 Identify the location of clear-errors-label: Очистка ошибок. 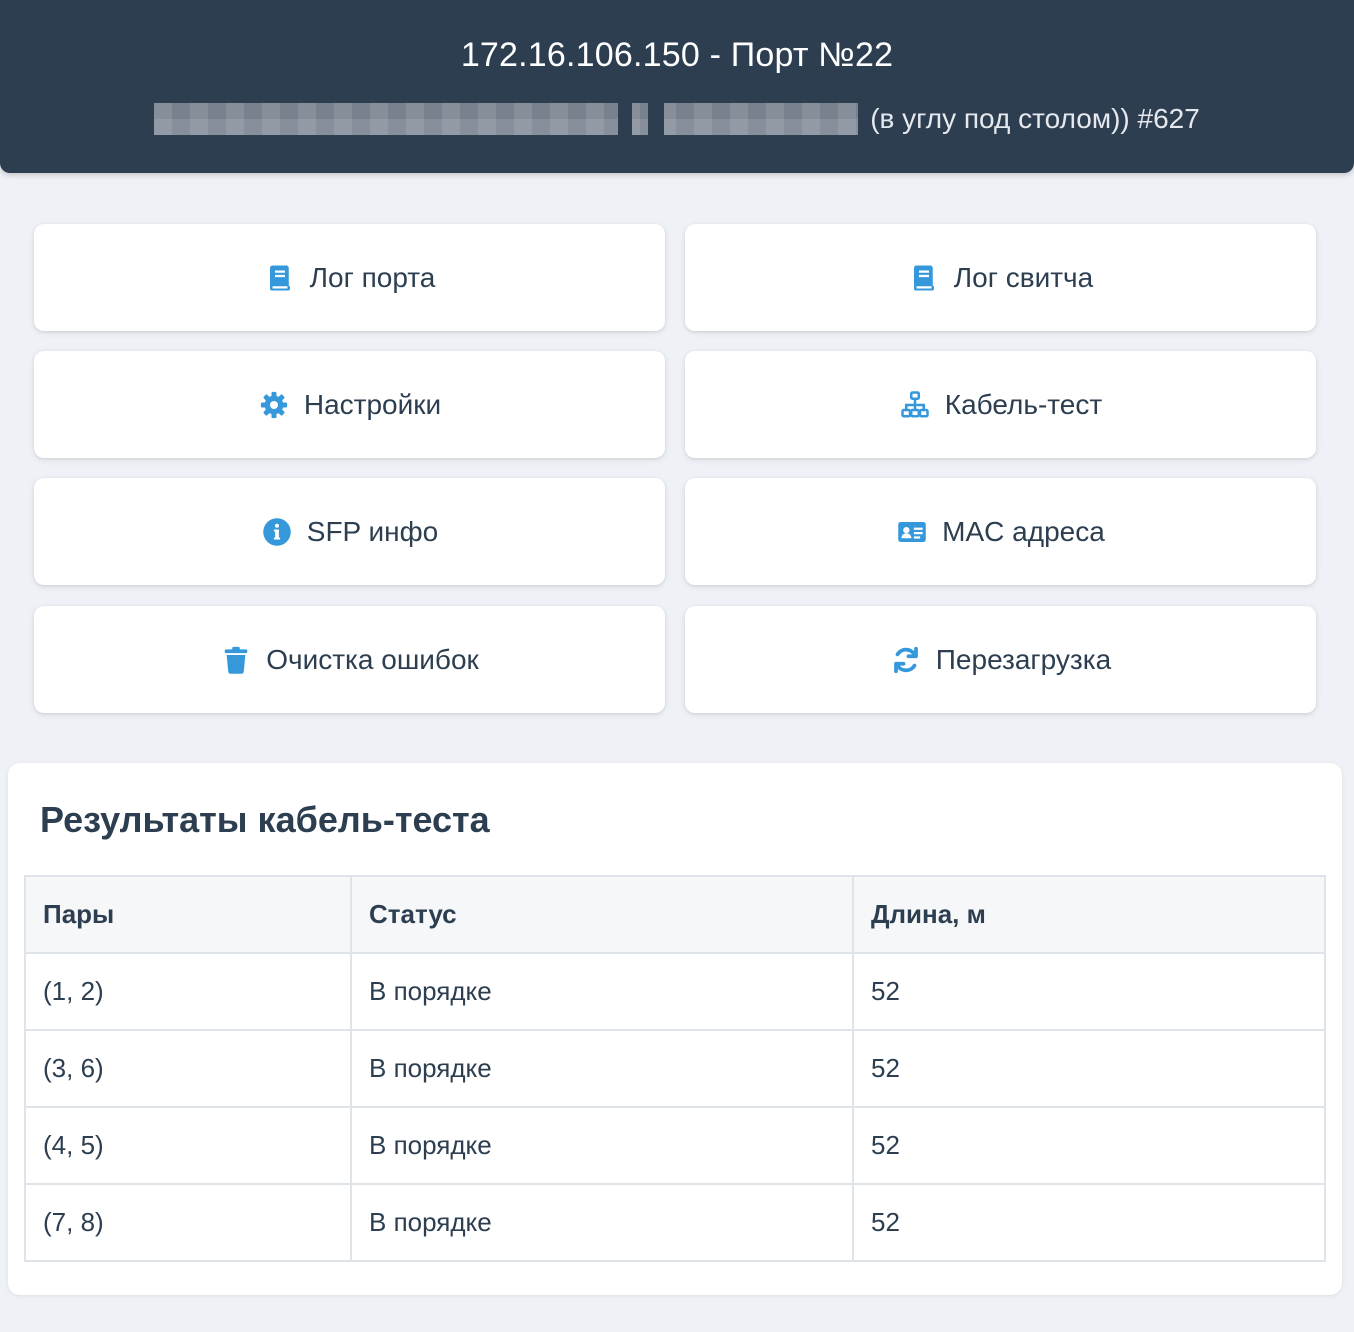
(372, 659).